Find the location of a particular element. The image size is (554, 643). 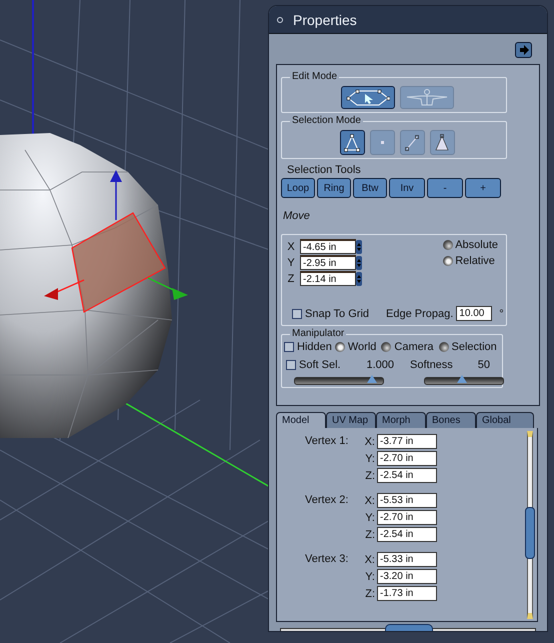

circle-icon is located at coordinates (280, 19).